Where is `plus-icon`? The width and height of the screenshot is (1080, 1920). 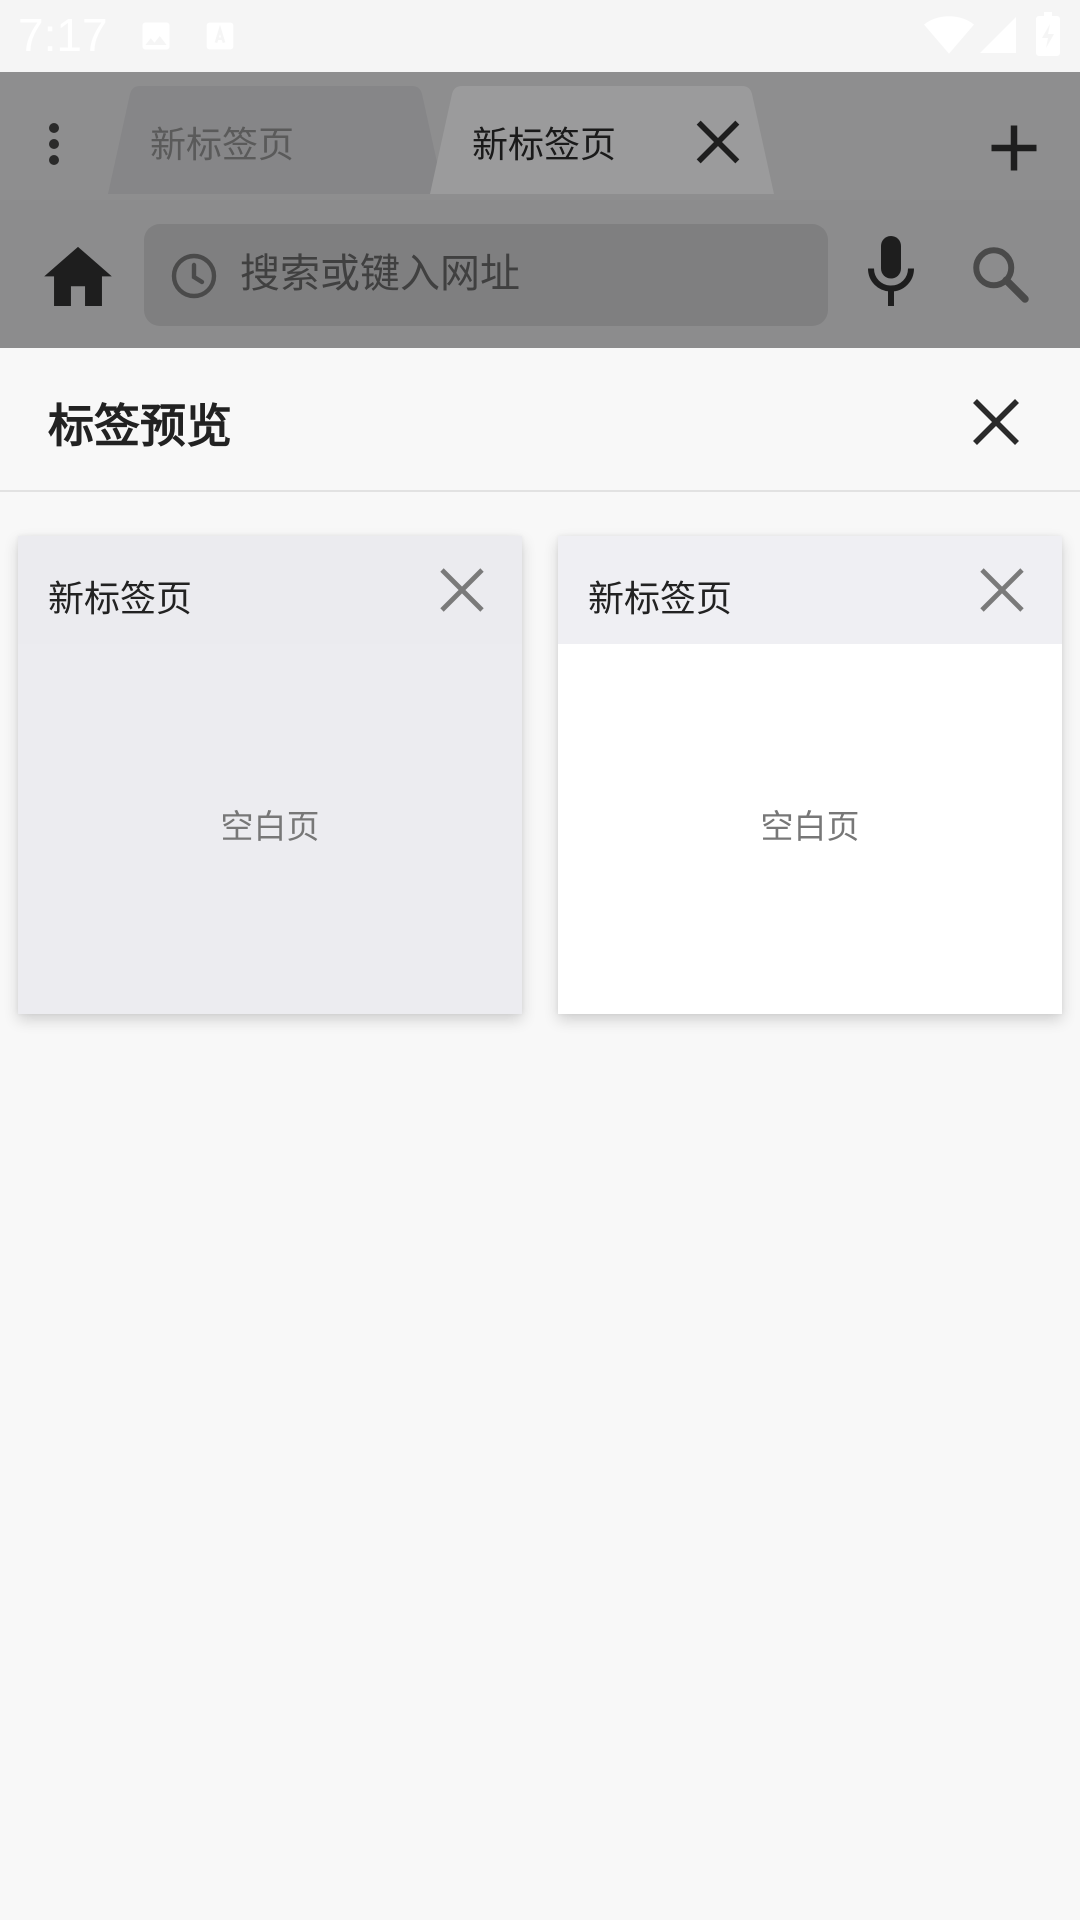 plus-icon is located at coordinates (1014, 148).